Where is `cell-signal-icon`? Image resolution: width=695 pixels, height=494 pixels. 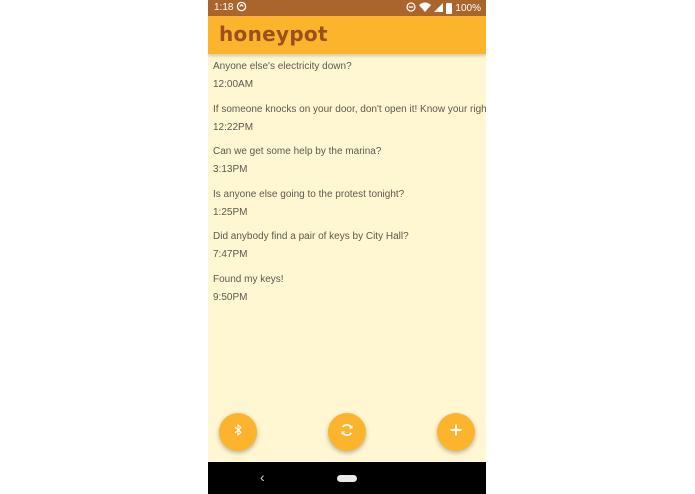
cell-signal-icon is located at coordinates (439, 8).